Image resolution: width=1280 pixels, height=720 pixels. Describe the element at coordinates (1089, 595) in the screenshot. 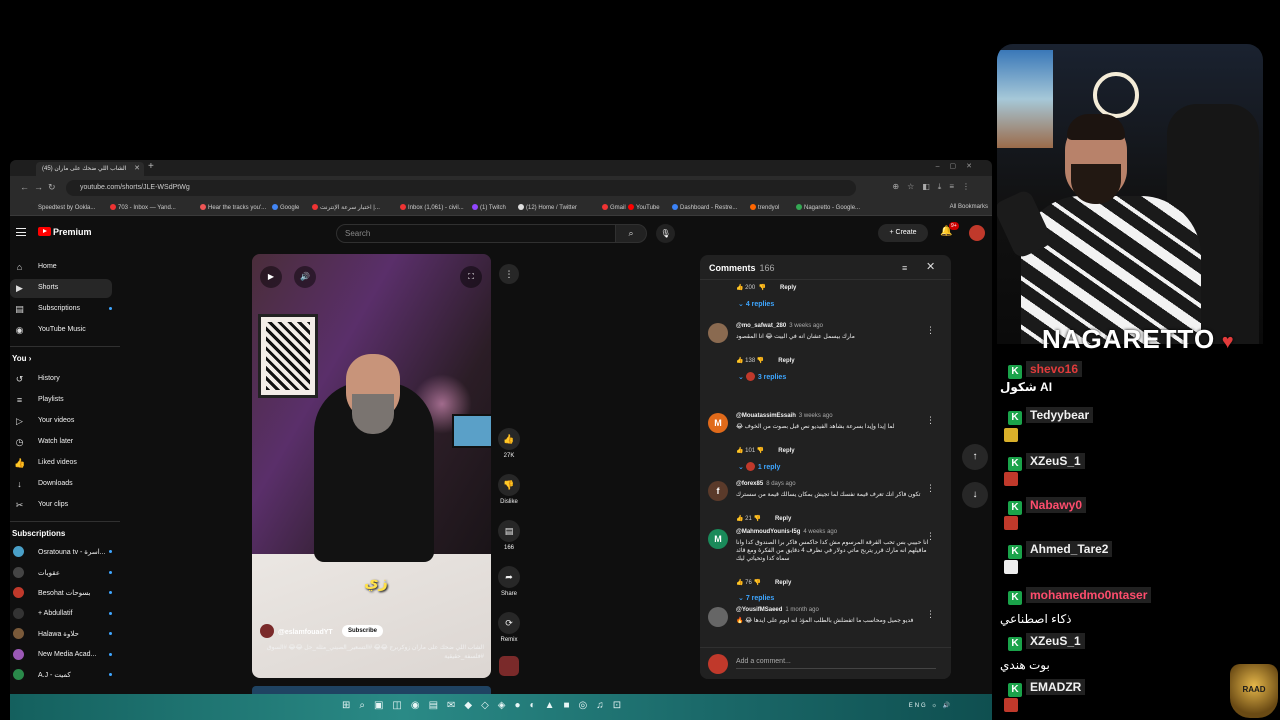

I see `chat-username: mohamedmo0ntaser` at that location.